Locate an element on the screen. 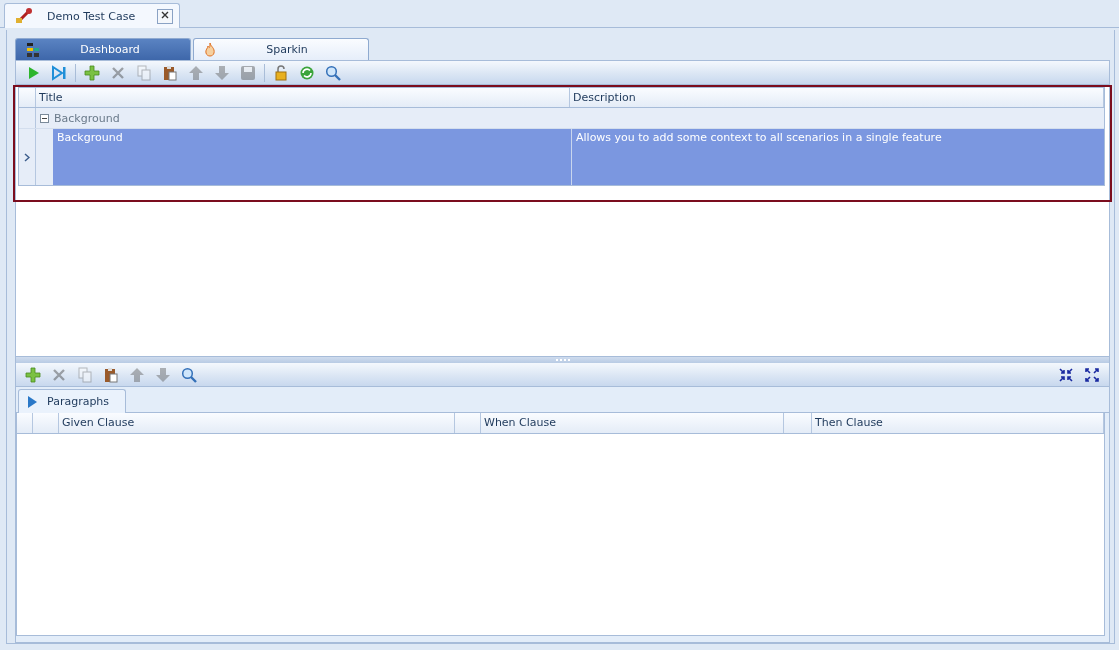 The image size is (1119, 650). tab: Paragraphs is located at coordinates (72, 401).